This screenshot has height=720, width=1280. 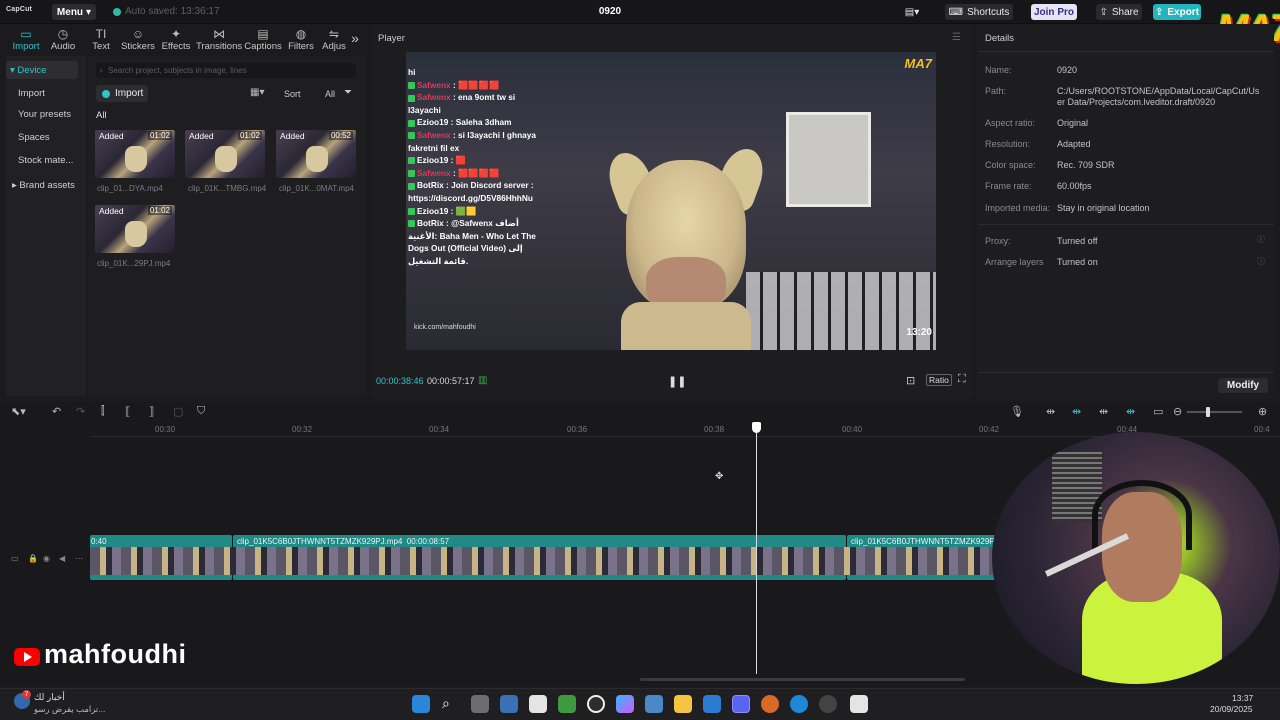 I want to click on speaker-icon: ◀, so click(x=62, y=558).